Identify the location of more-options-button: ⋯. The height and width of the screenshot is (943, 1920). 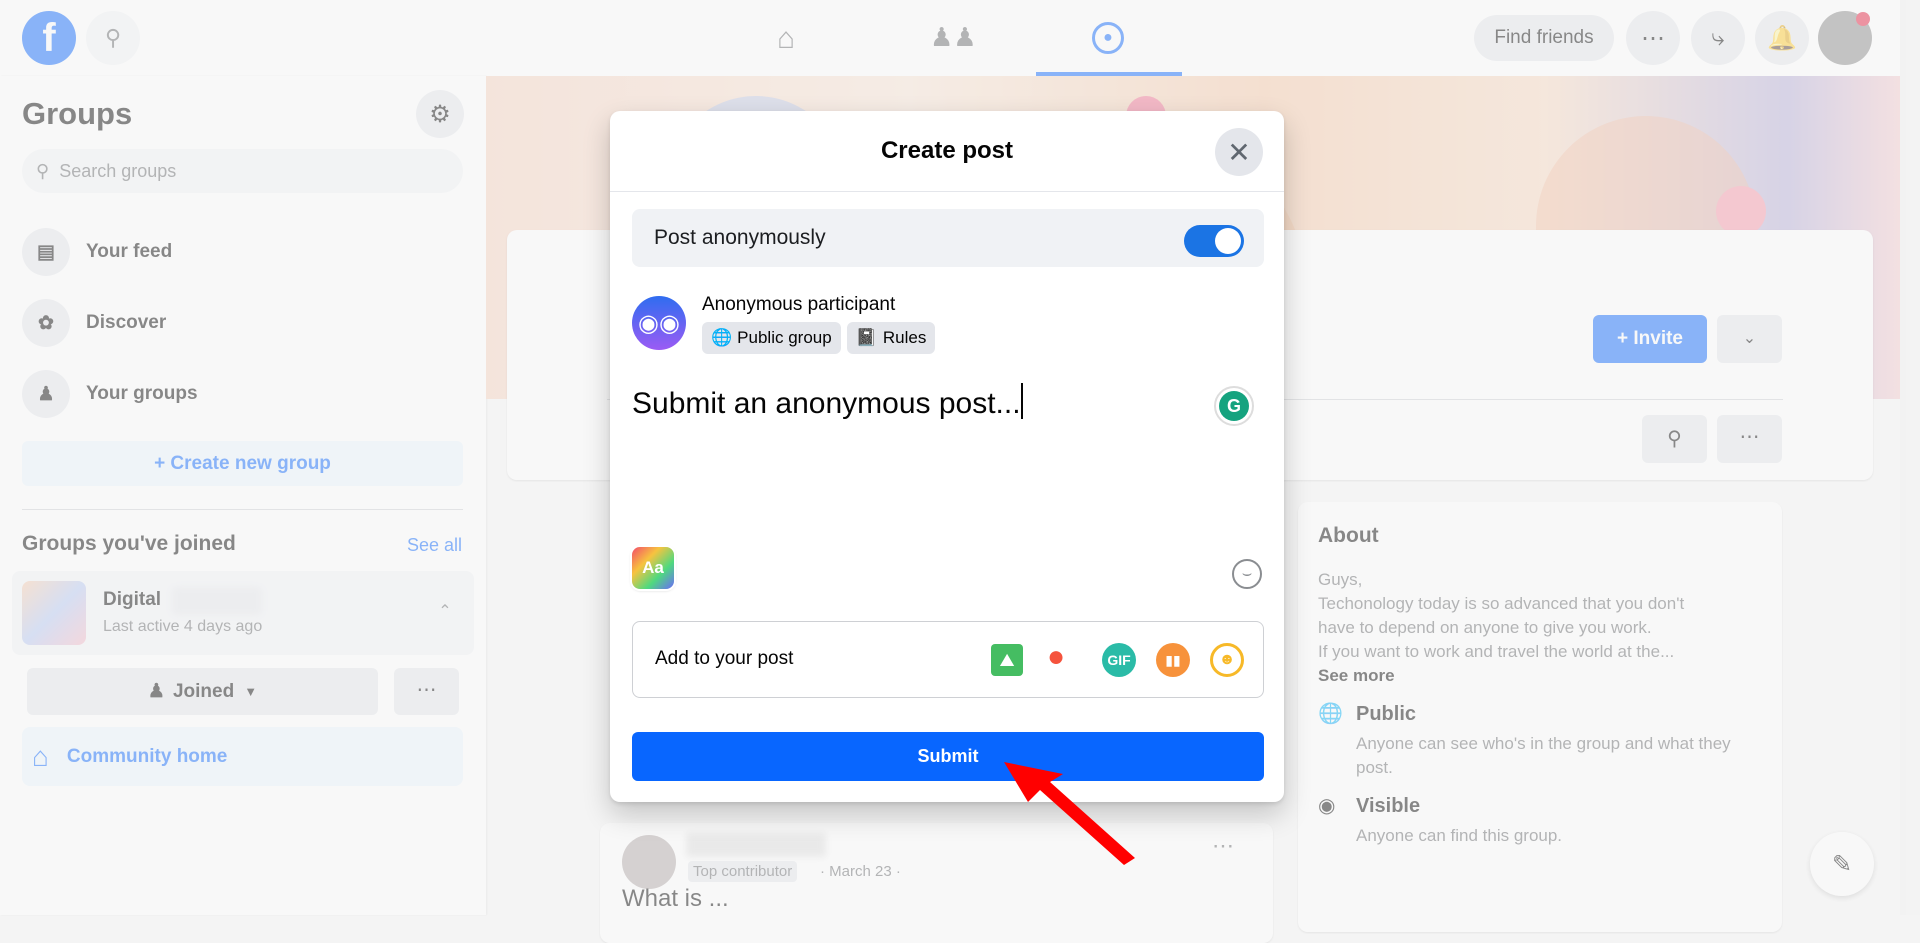
(426, 691).